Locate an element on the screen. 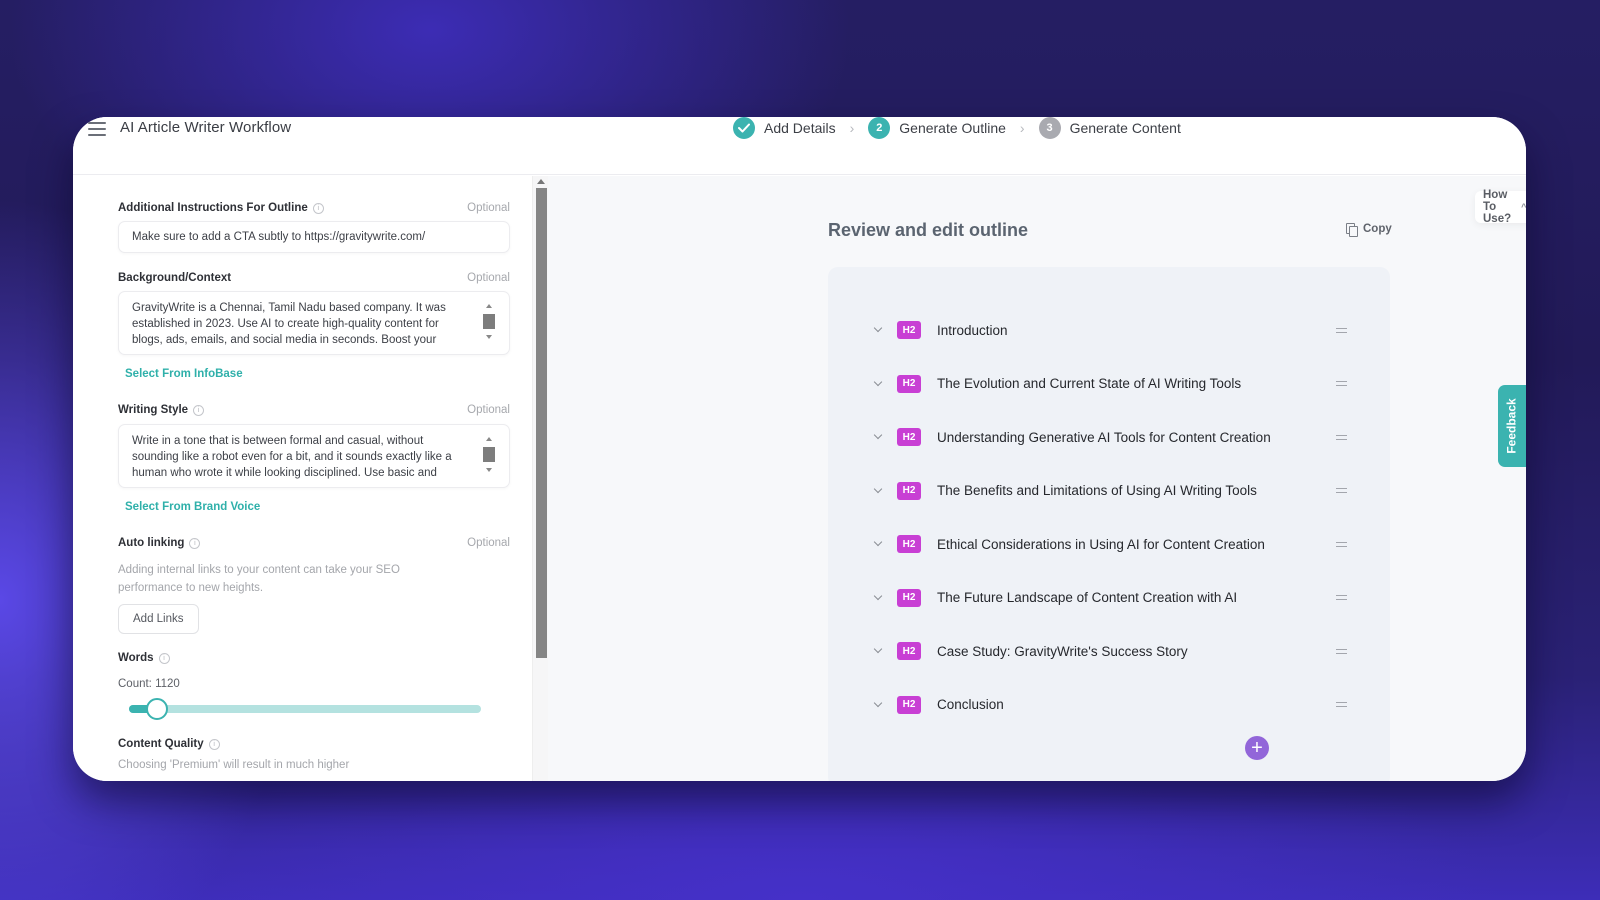 This screenshot has height=900, width=1600. writing-style-label: Writing Style i is located at coordinates (161, 410).